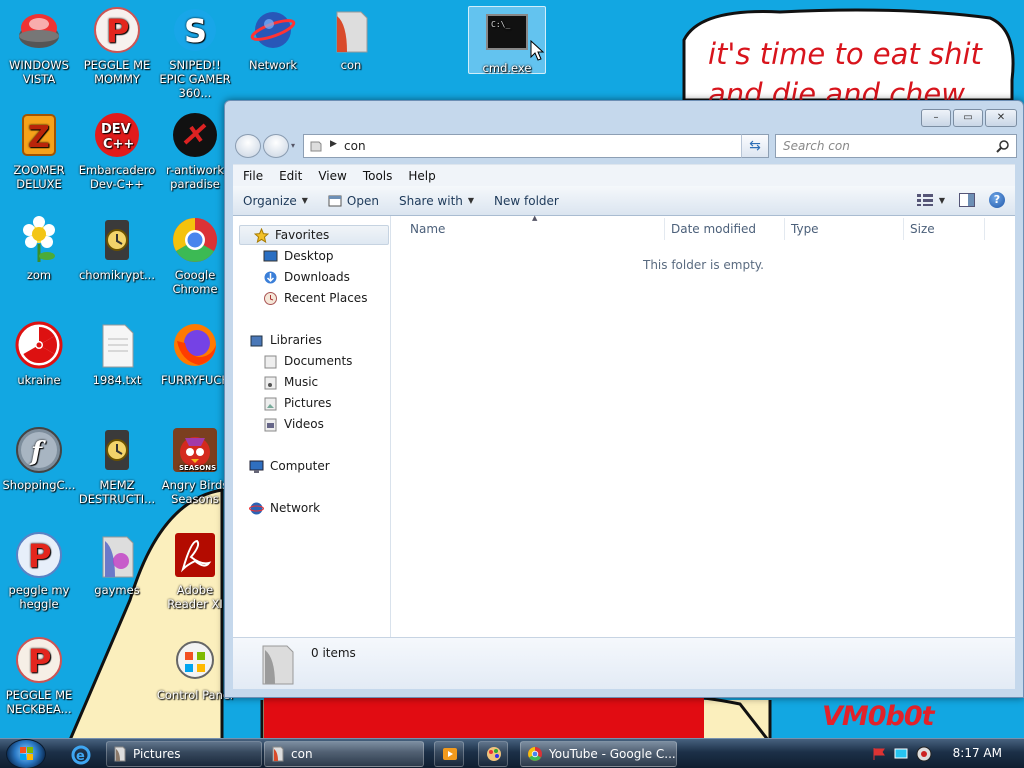 The image size is (1024, 768). Describe the element at coordinates (378, 176) in the screenshot. I see `menu-tools: Tools` at that location.